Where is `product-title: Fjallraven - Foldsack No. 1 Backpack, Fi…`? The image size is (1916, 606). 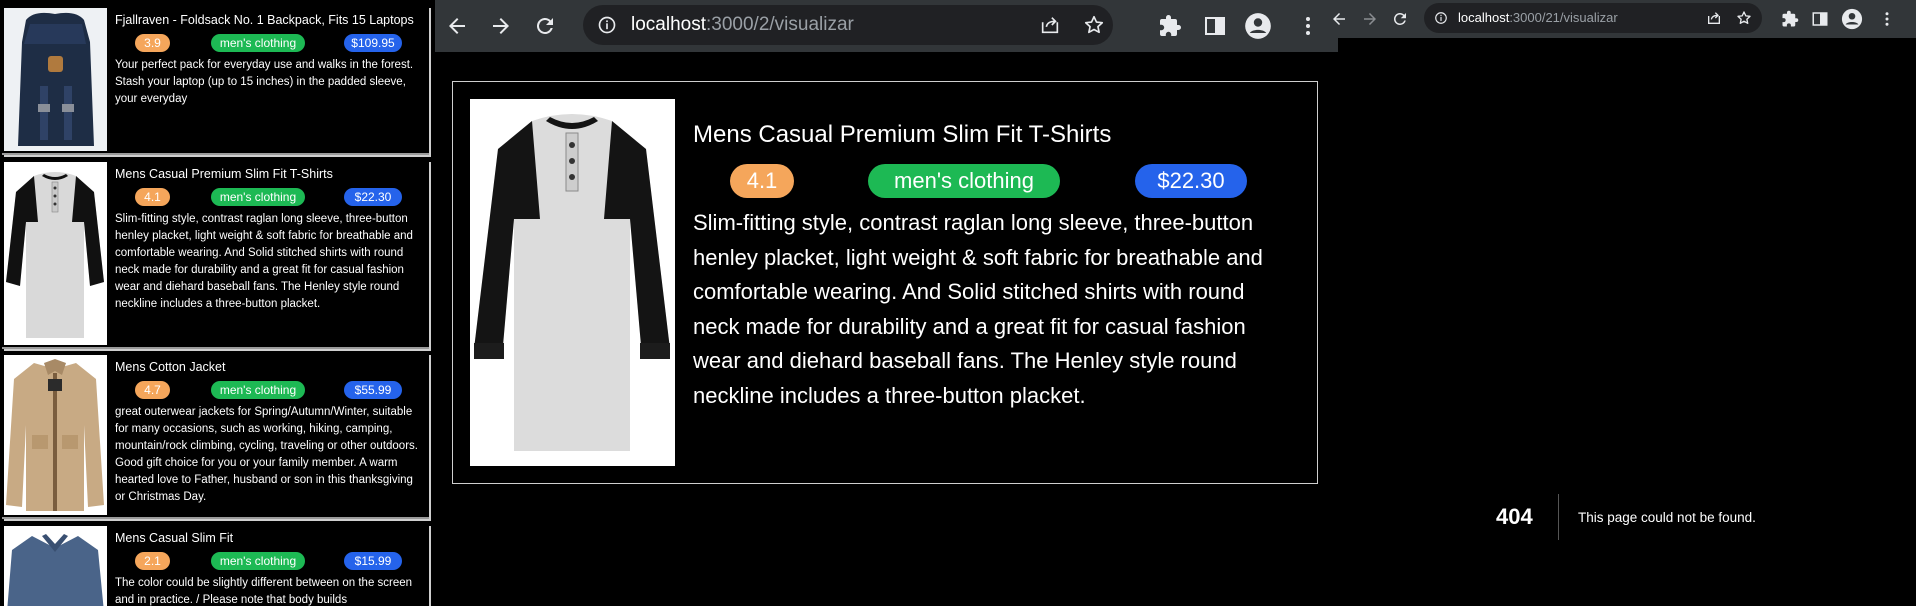
product-title: Fjallraven - Foldsack No. 1 Backpack, Fi… is located at coordinates (269, 20).